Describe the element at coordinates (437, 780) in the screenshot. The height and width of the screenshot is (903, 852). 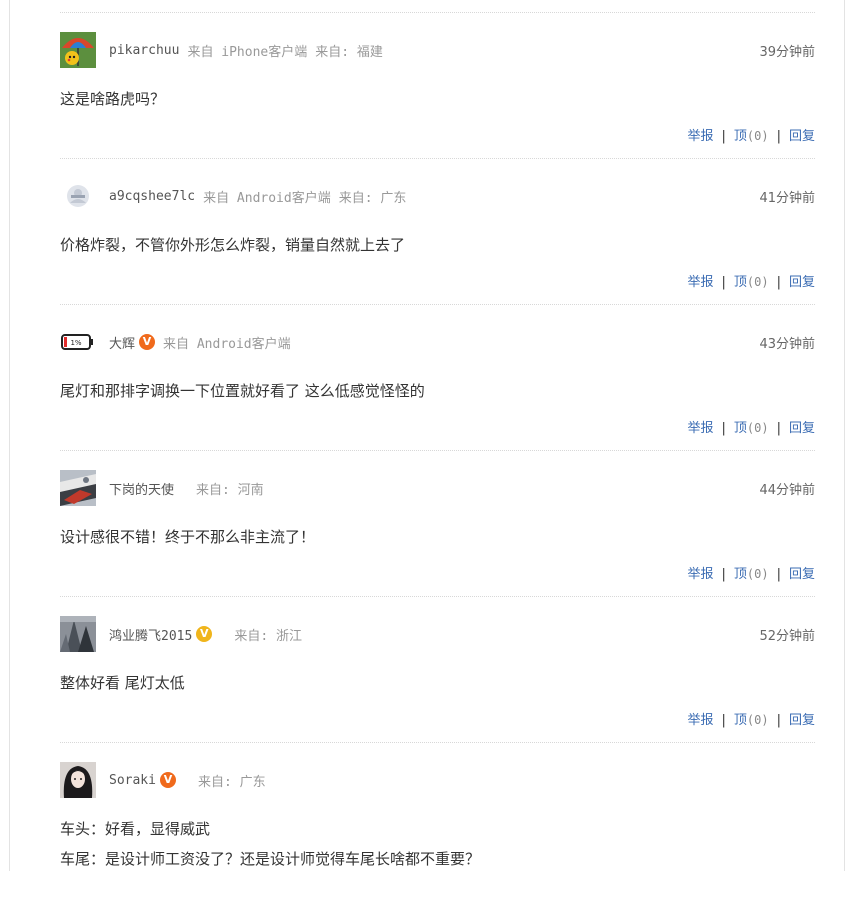
I see `comment-header: Soraki V 来自: 广东` at that location.